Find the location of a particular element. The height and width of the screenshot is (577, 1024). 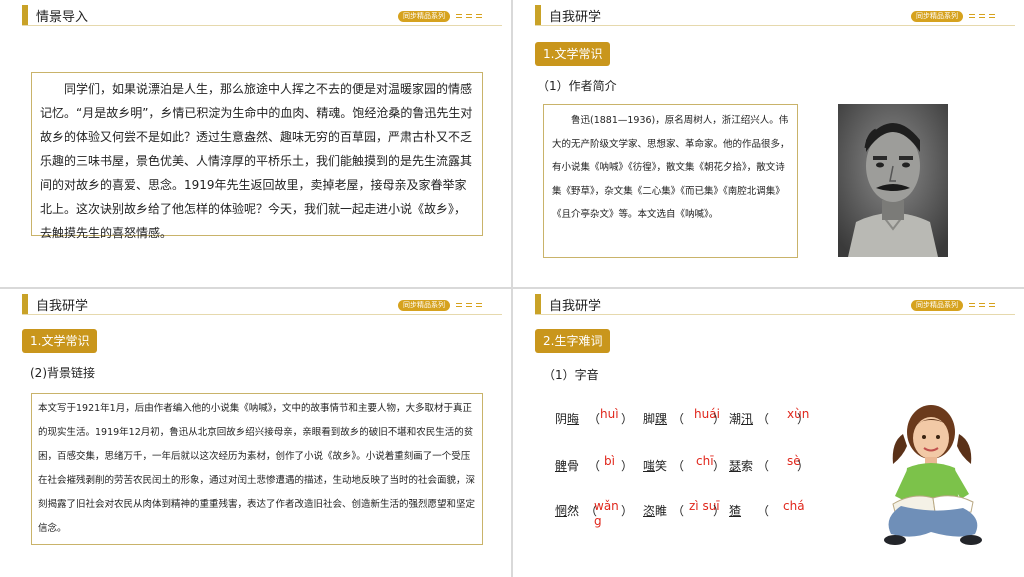

portrait-image is located at coordinates (893, 180).